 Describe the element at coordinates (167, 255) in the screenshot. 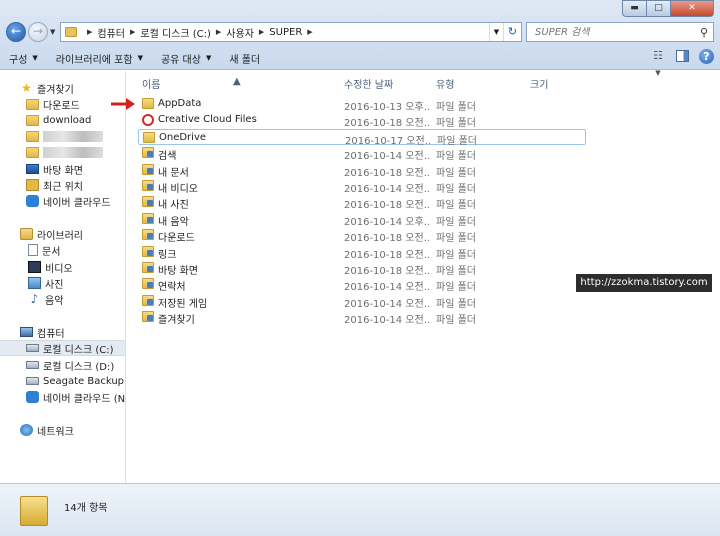

I see `file-name: 링크` at that location.